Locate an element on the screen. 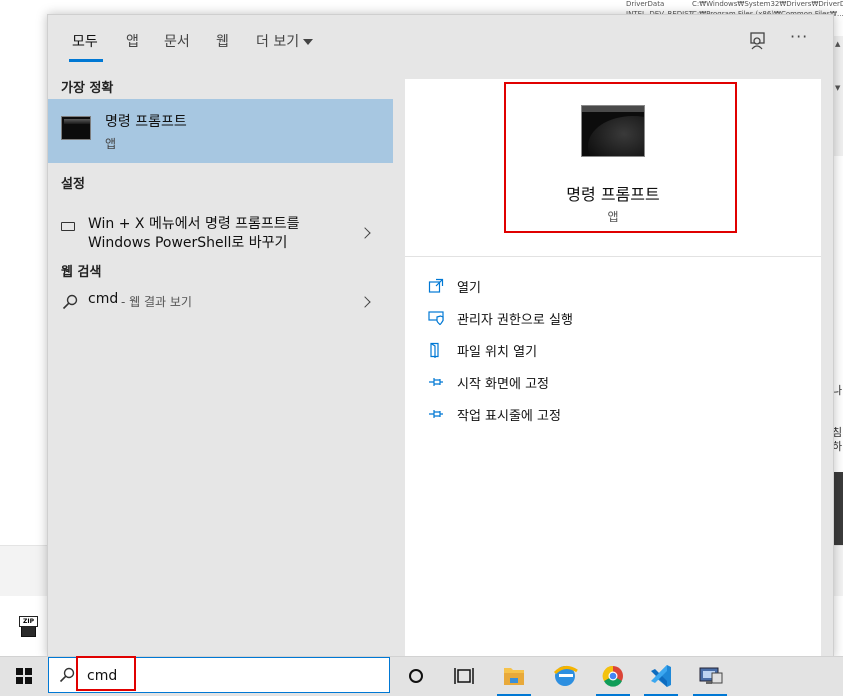  action-label: 관리자 권한으로 실행 is located at coordinates (515, 320).